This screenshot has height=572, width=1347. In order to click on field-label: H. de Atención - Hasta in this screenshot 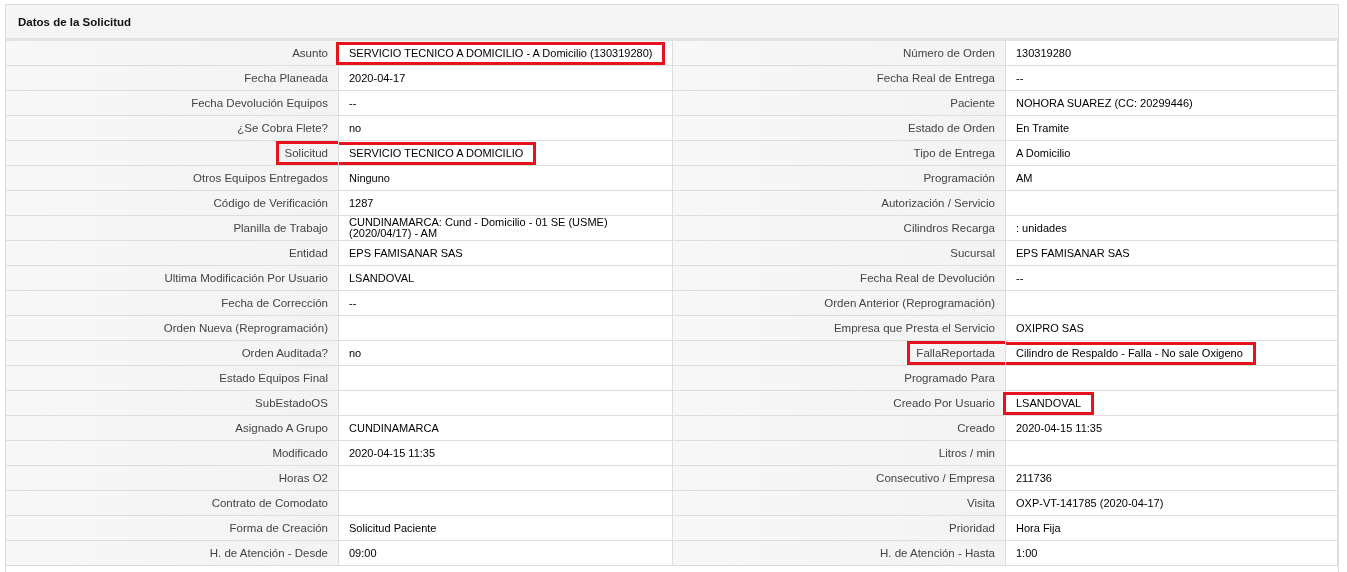, I will do `click(937, 553)`.